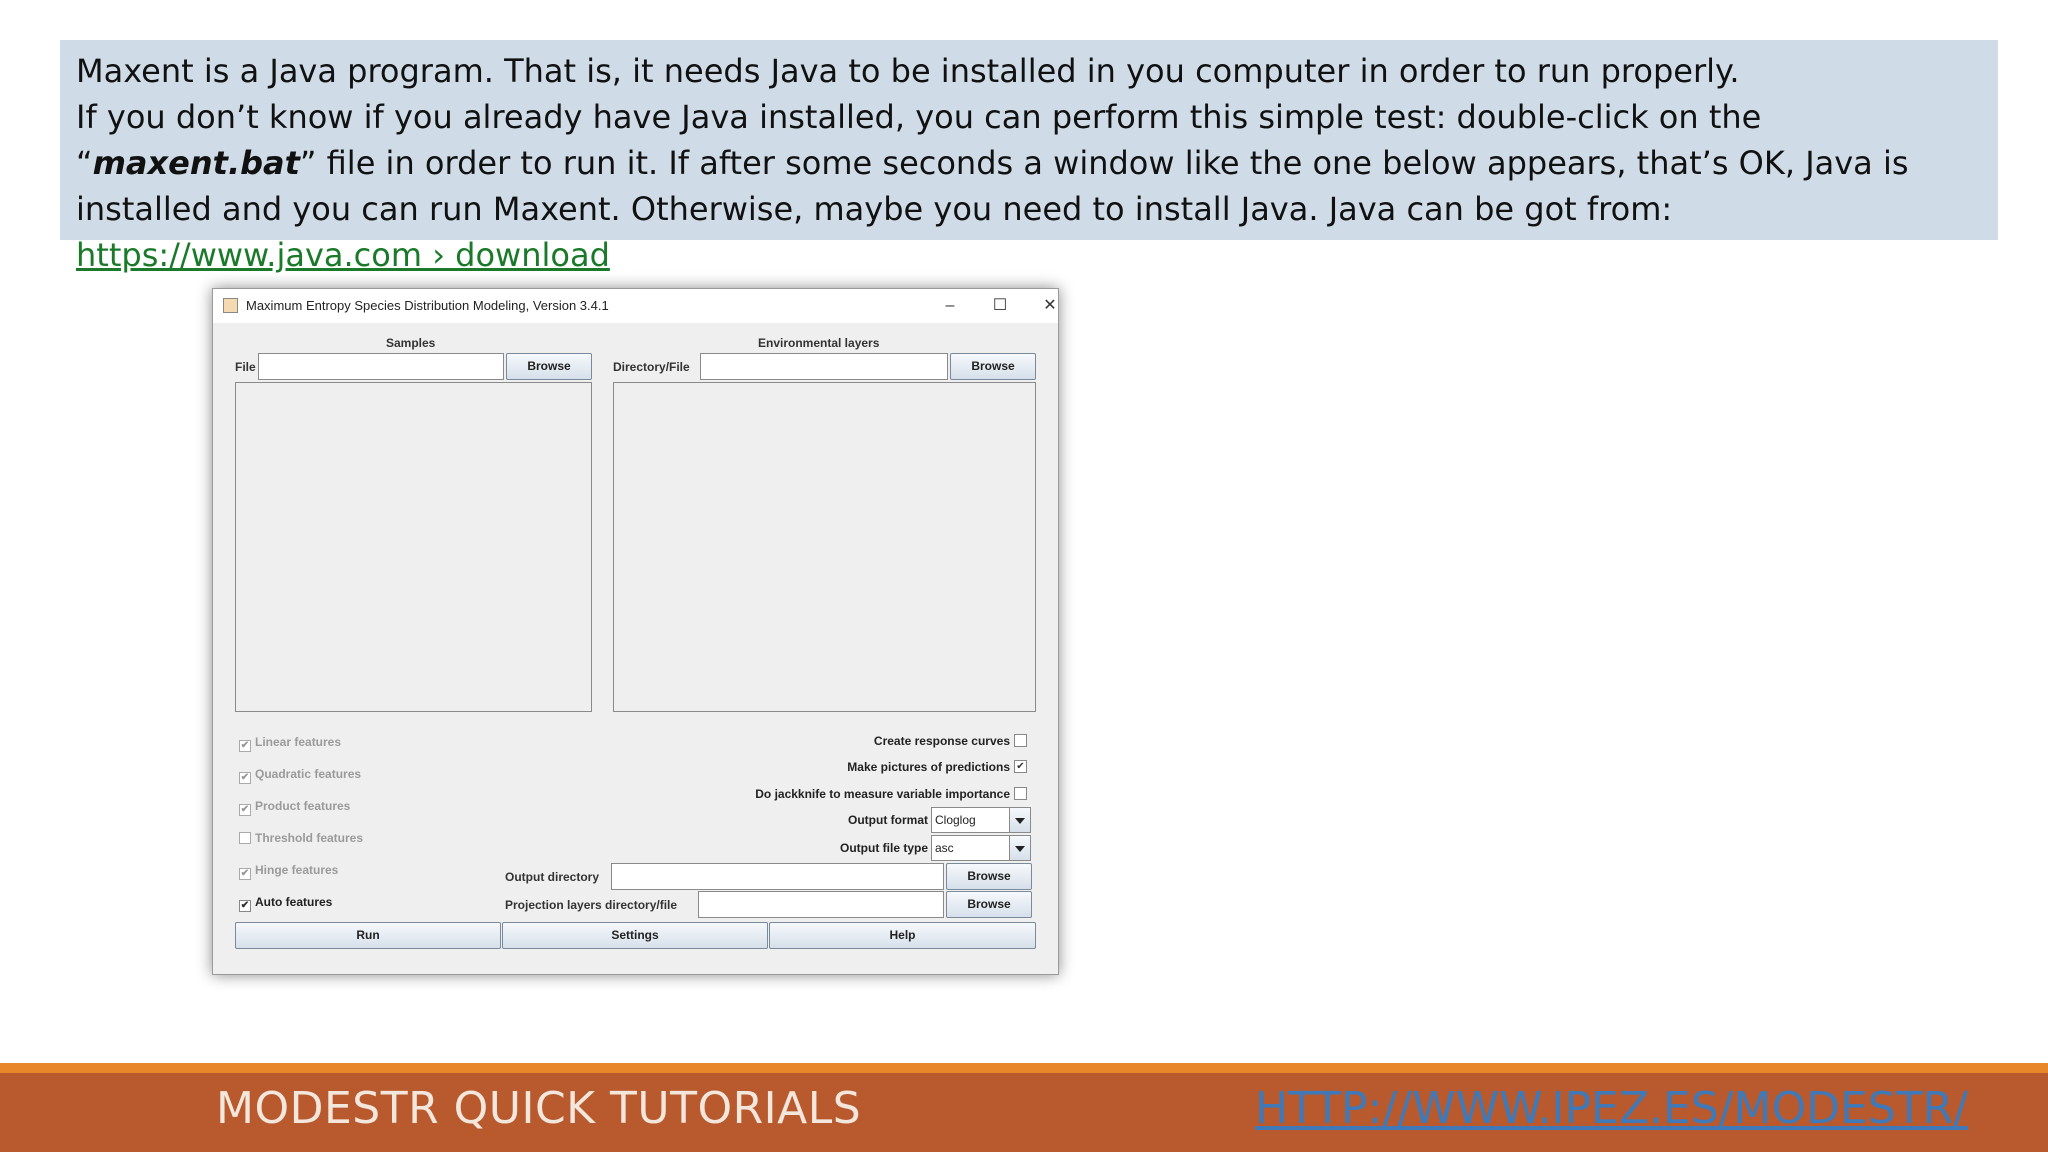 This screenshot has height=1152, width=2048. I want to click on output-directory-label: Output directory, so click(552, 877).